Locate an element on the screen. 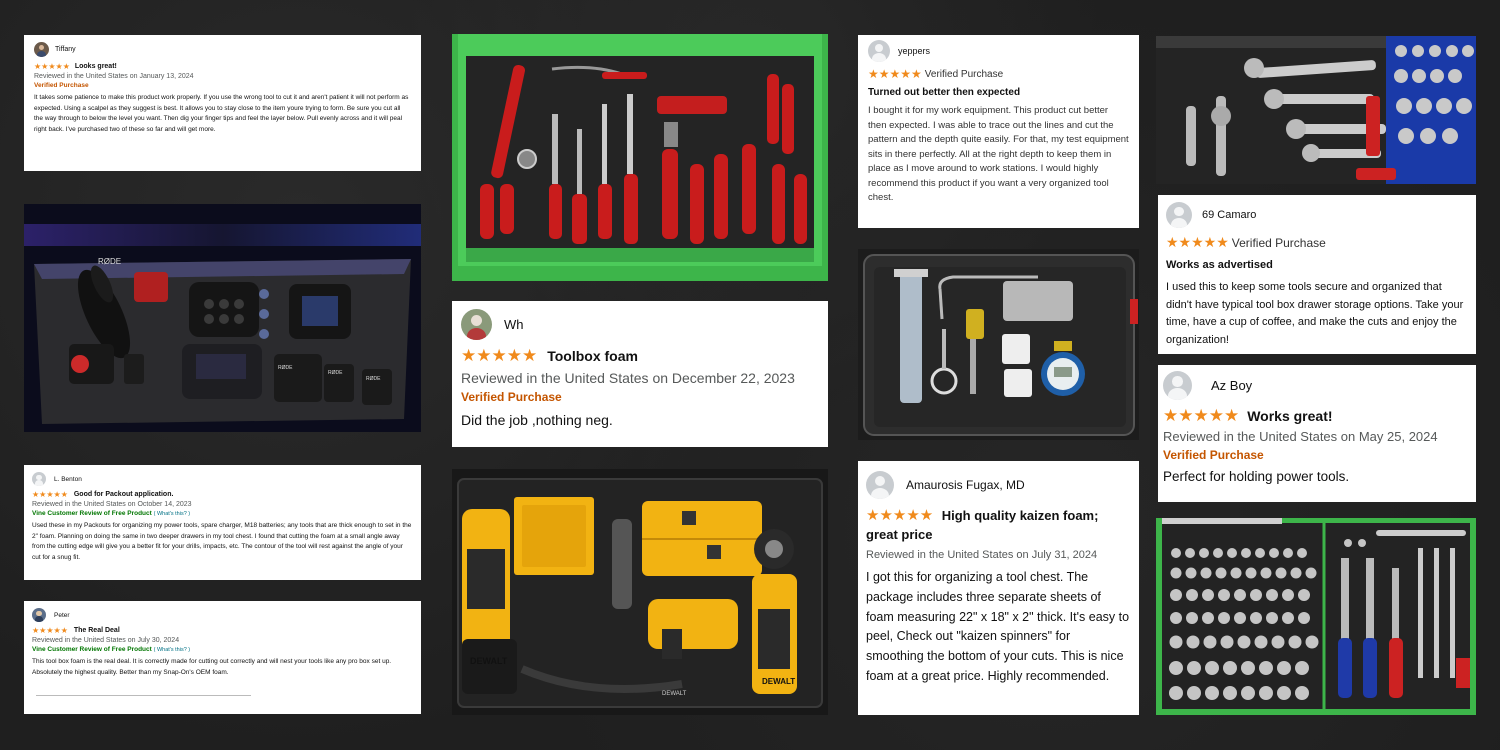  rode-label-1: RØDE is located at coordinates (109, 261).